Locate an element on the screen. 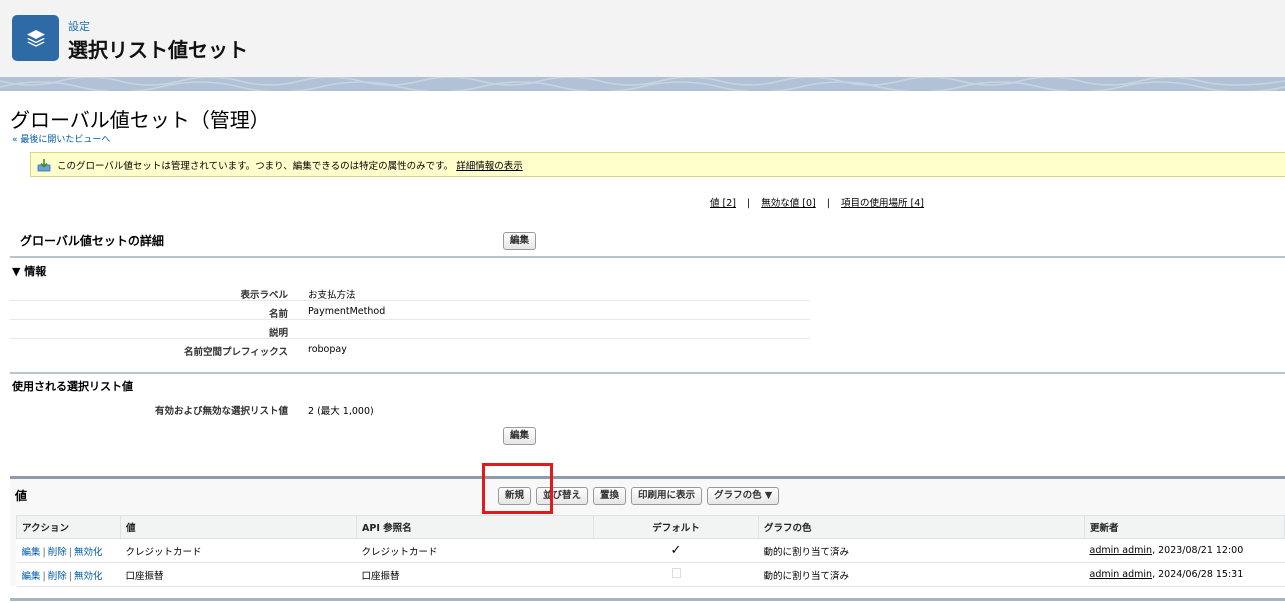 The image size is (1285, 603). field-row-name: 名前 PaymentMethod is located at coordinates (410, 310).